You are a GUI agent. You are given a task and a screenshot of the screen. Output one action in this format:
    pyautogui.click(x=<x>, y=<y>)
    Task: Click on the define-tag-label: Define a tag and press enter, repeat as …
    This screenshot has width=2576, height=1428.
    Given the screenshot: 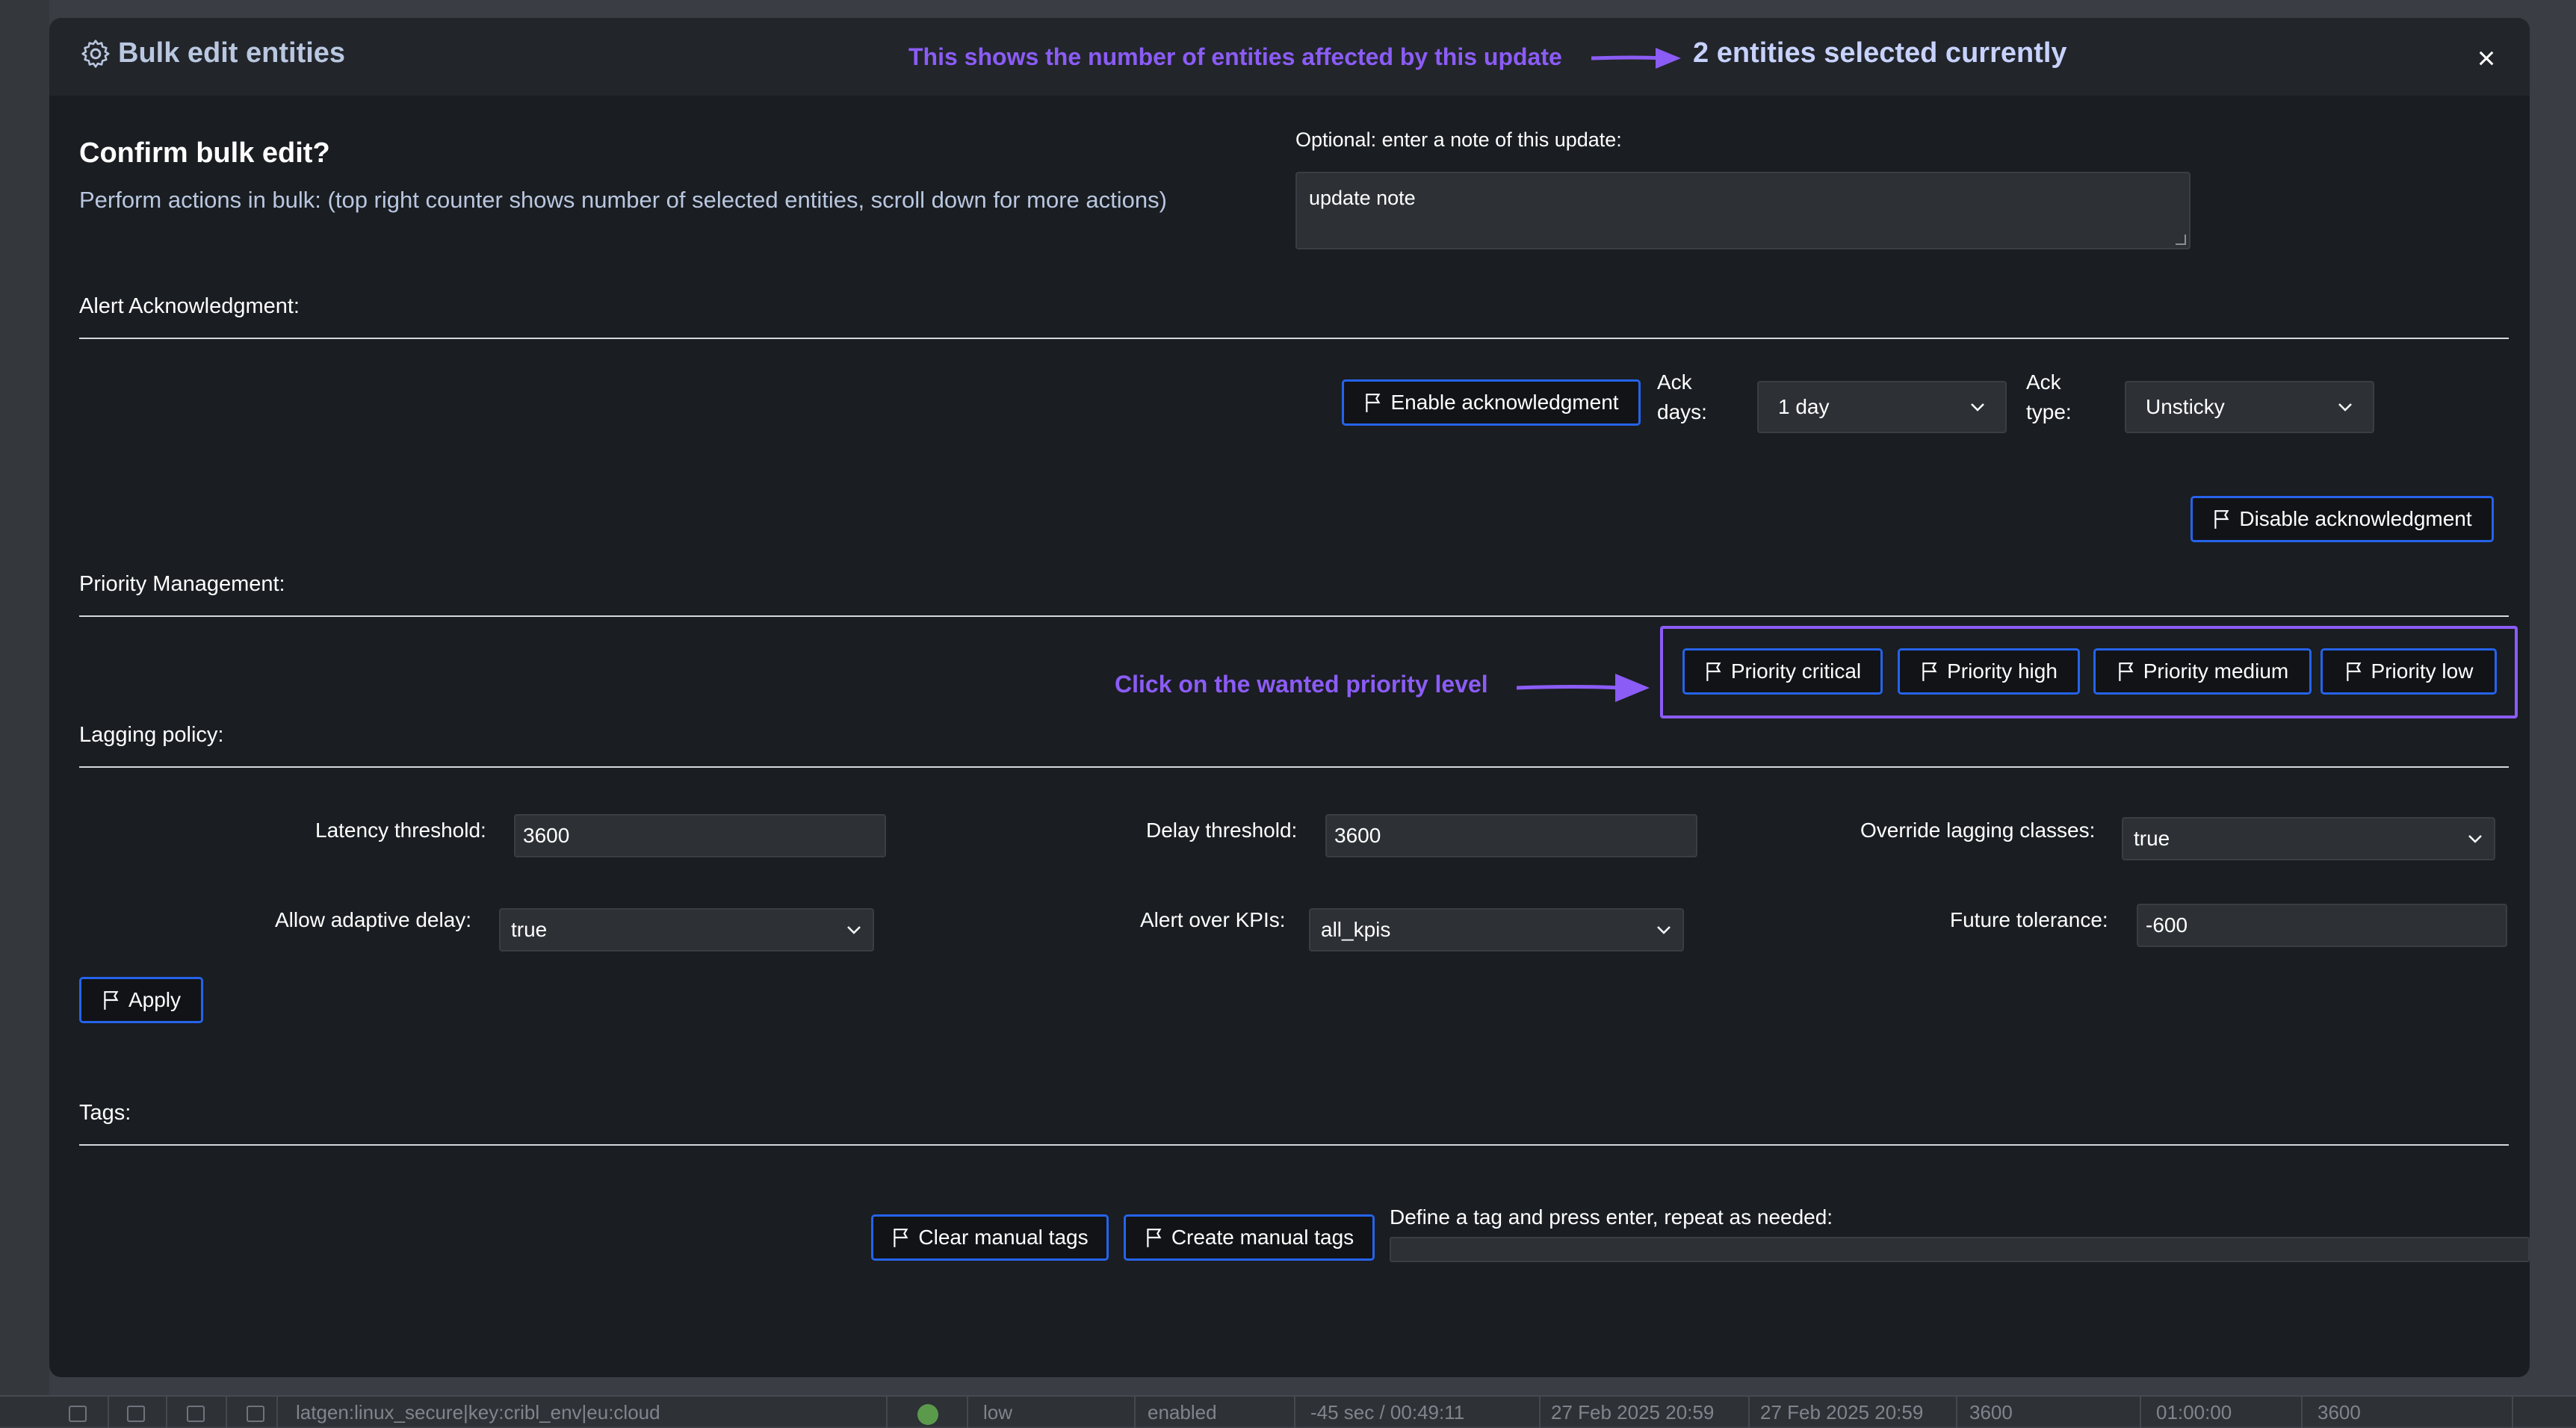 What is the action you would take?
    pyautogui.click(x=1611, y=1217)
    